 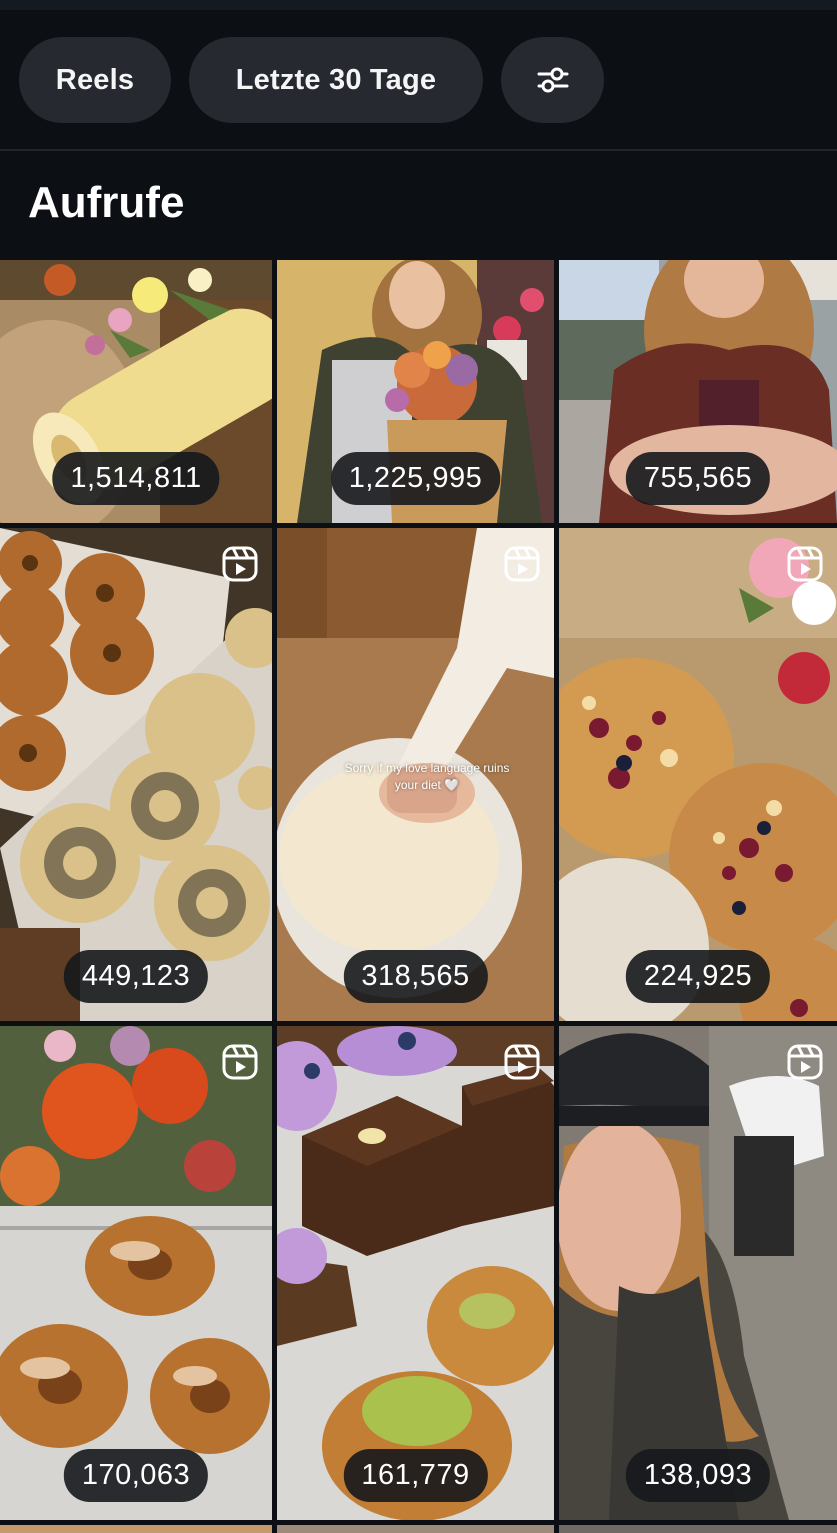 I want to click on status-strip, so click(x=418, y=5).